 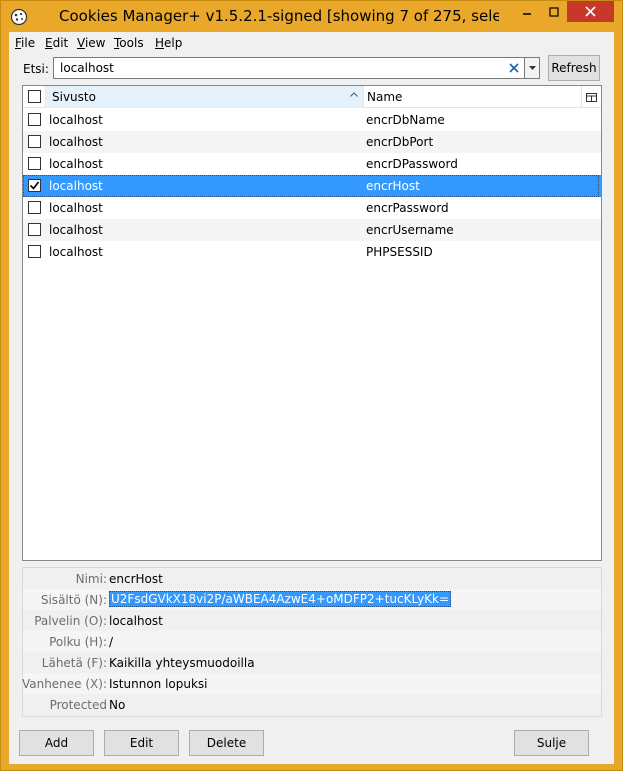 What do you see at coordinates (311, 43) in the screenshot?
I see `menu-bar: File Edit View Tools Help` at bounding box center [311, 43].